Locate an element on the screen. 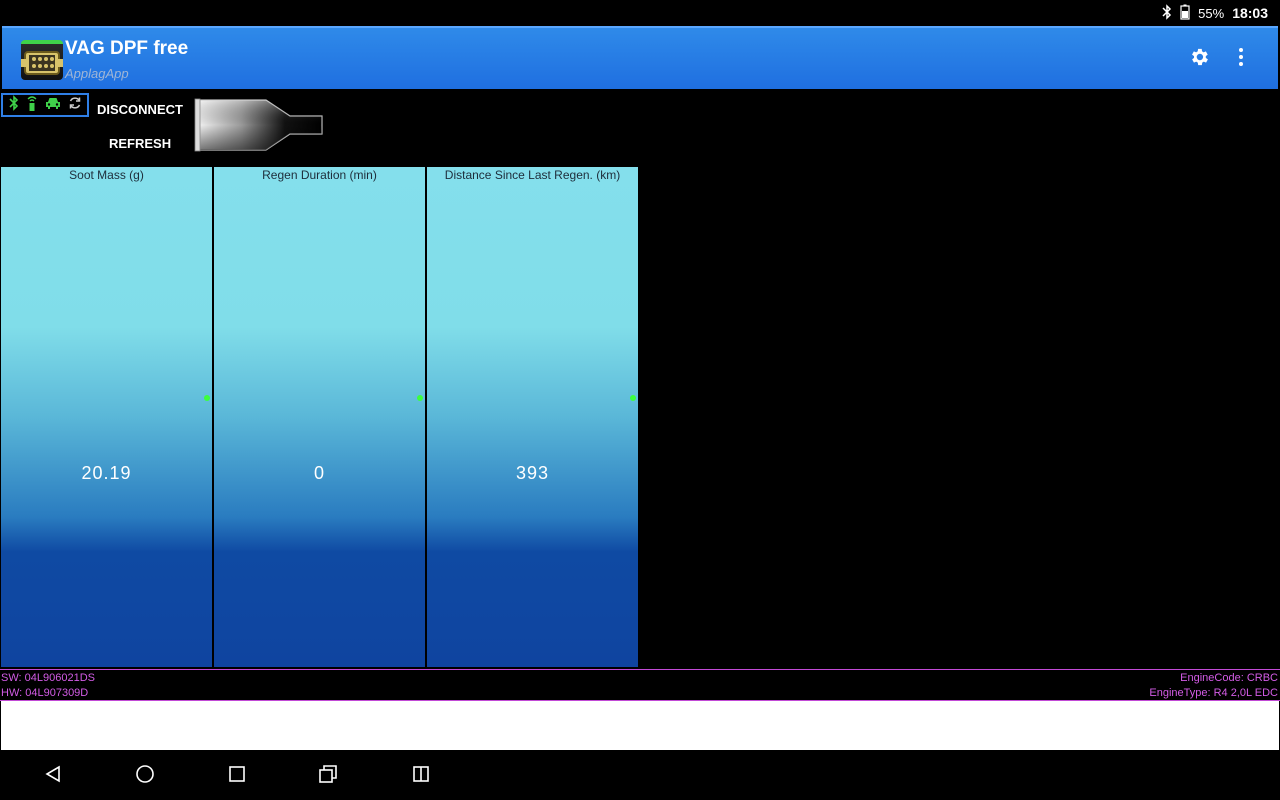 Image resolution: width=1280 pixels, height=800 pixels. back-button is located at coordinates (53, 776).